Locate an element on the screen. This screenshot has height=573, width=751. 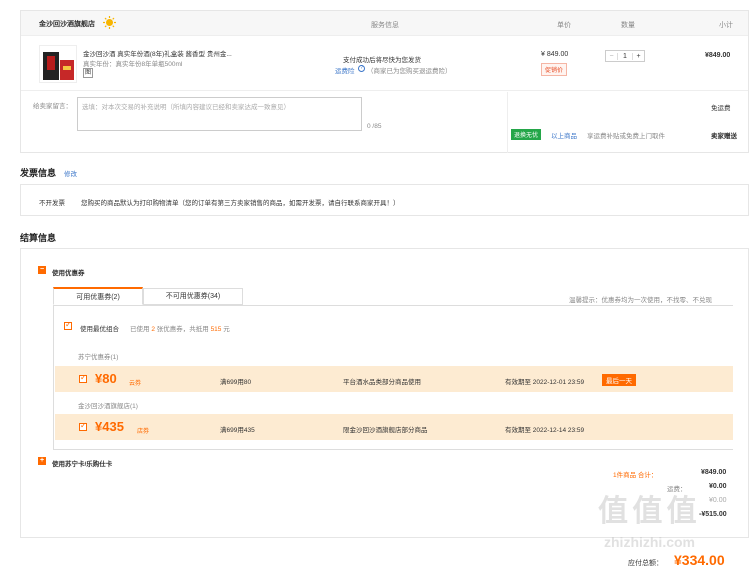
service-insurance-note: （商家已为您购买退运费险） is located at coordinates (409, 71).